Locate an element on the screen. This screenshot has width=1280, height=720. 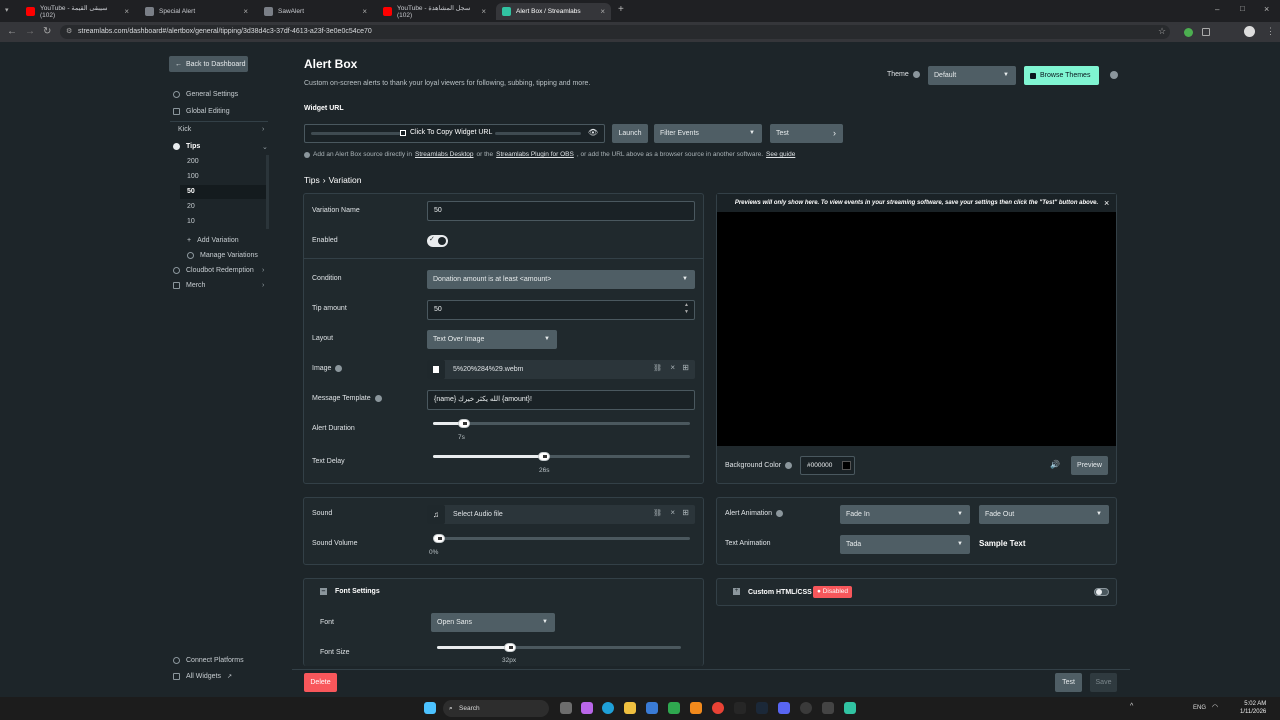
condition-select: Donation amount is at least <amount> ▼ is located at coordinates (561, 279).